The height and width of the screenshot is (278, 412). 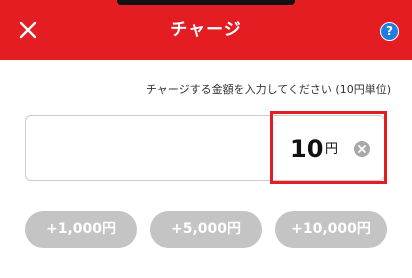 I want to click on page-title: チャージ, so click(x=206, y=30).